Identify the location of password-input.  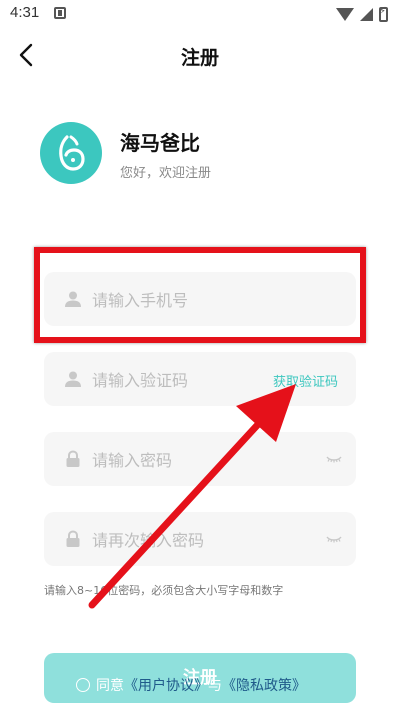
(192, 460).